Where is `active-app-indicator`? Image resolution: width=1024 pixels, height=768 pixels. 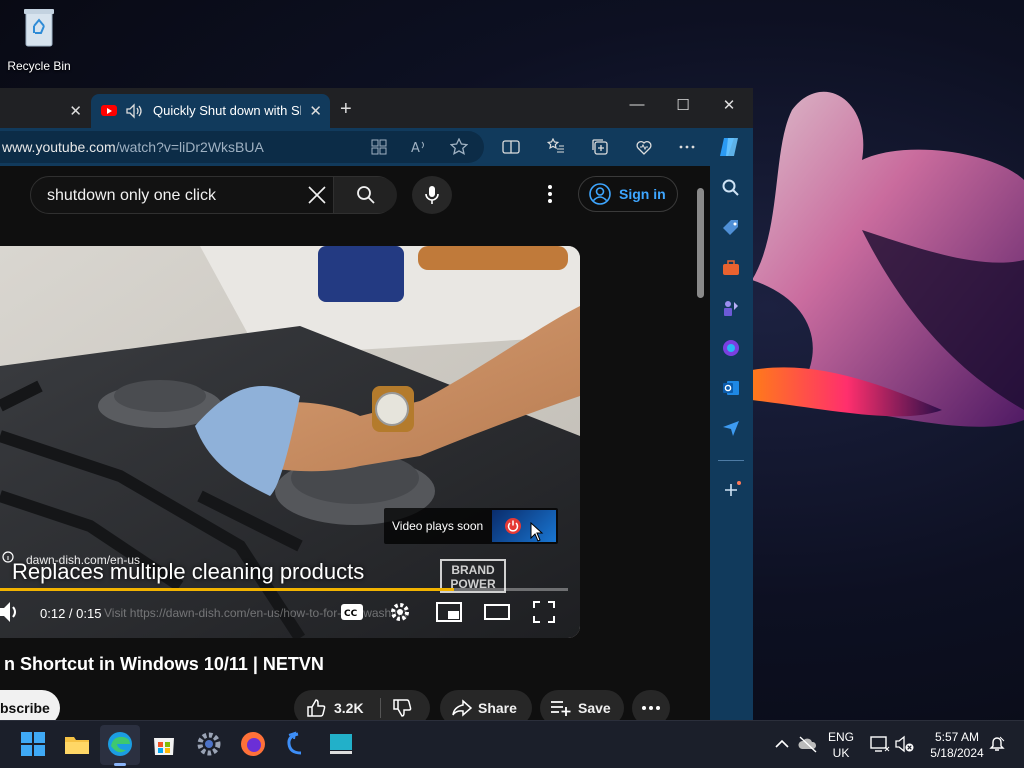
active-app-indicator is located at coordinates (120, 764).